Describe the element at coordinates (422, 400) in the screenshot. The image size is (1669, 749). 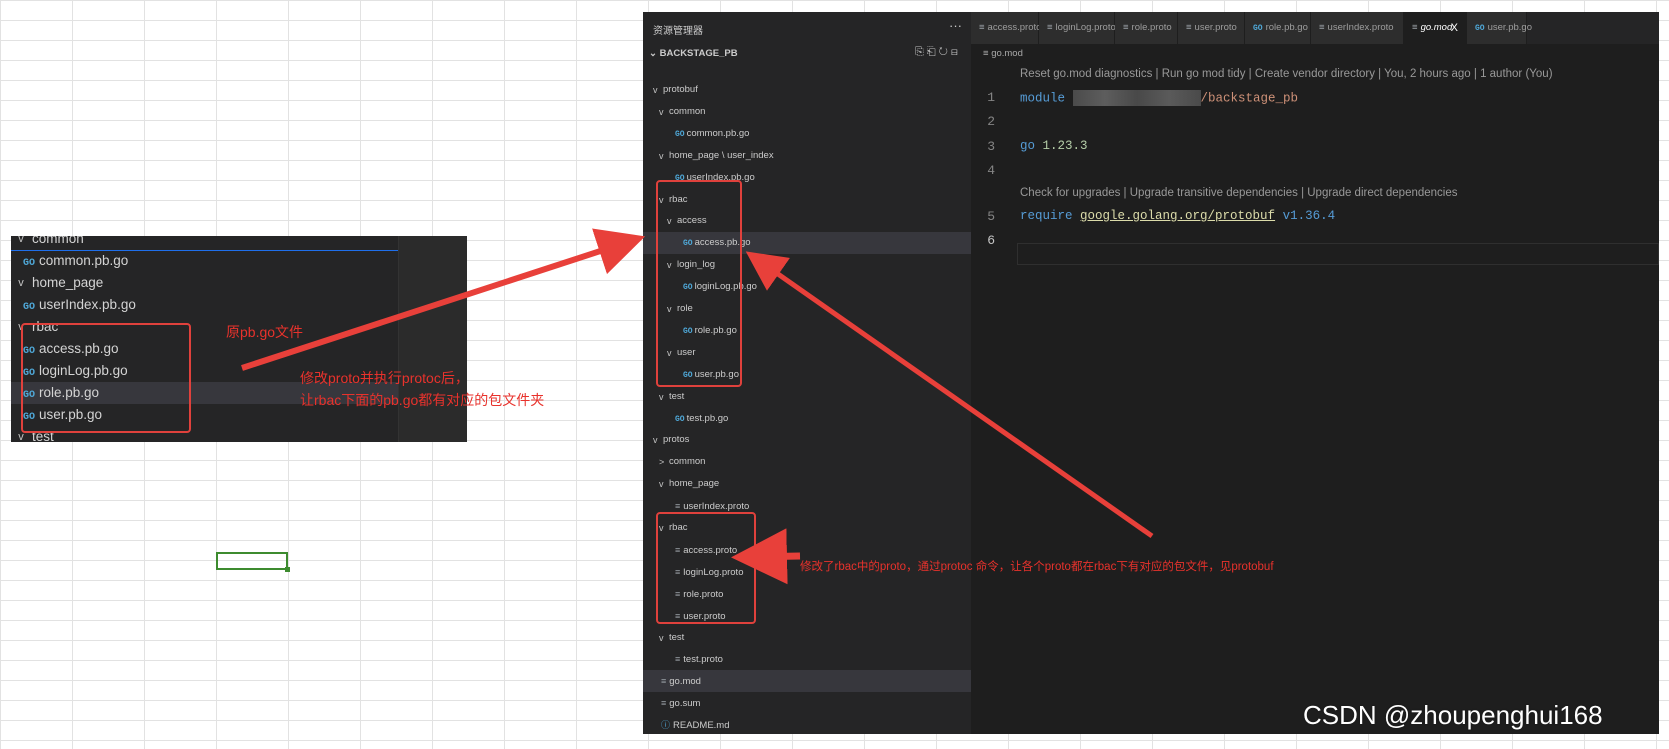
I see `annotation-modified-line2: 让rbac下面的pb.go都有对应的包文件夹` at that location.